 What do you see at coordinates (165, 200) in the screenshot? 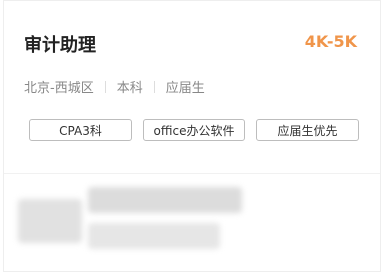
I see `company-name-blurred` at bounding box center [165, 200].